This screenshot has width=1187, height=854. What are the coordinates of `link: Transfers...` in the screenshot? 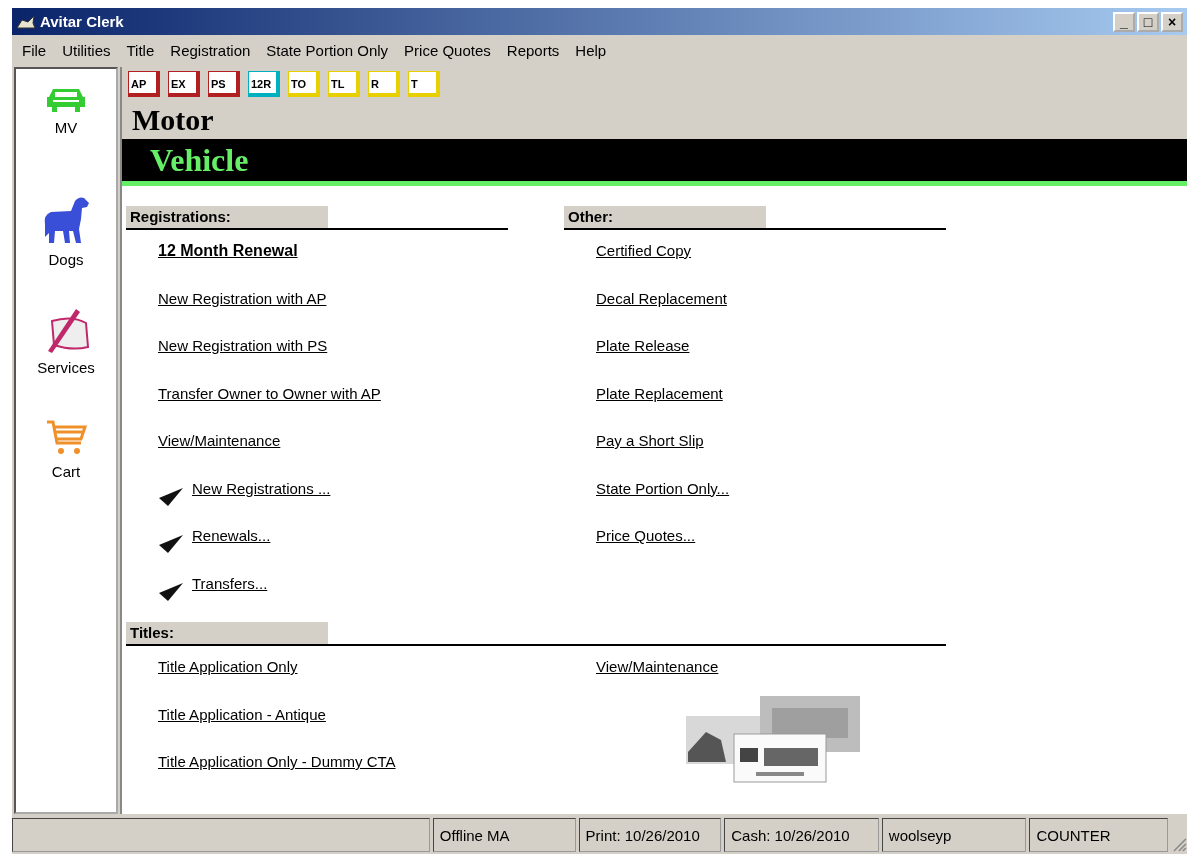 It's located at (230, 583).